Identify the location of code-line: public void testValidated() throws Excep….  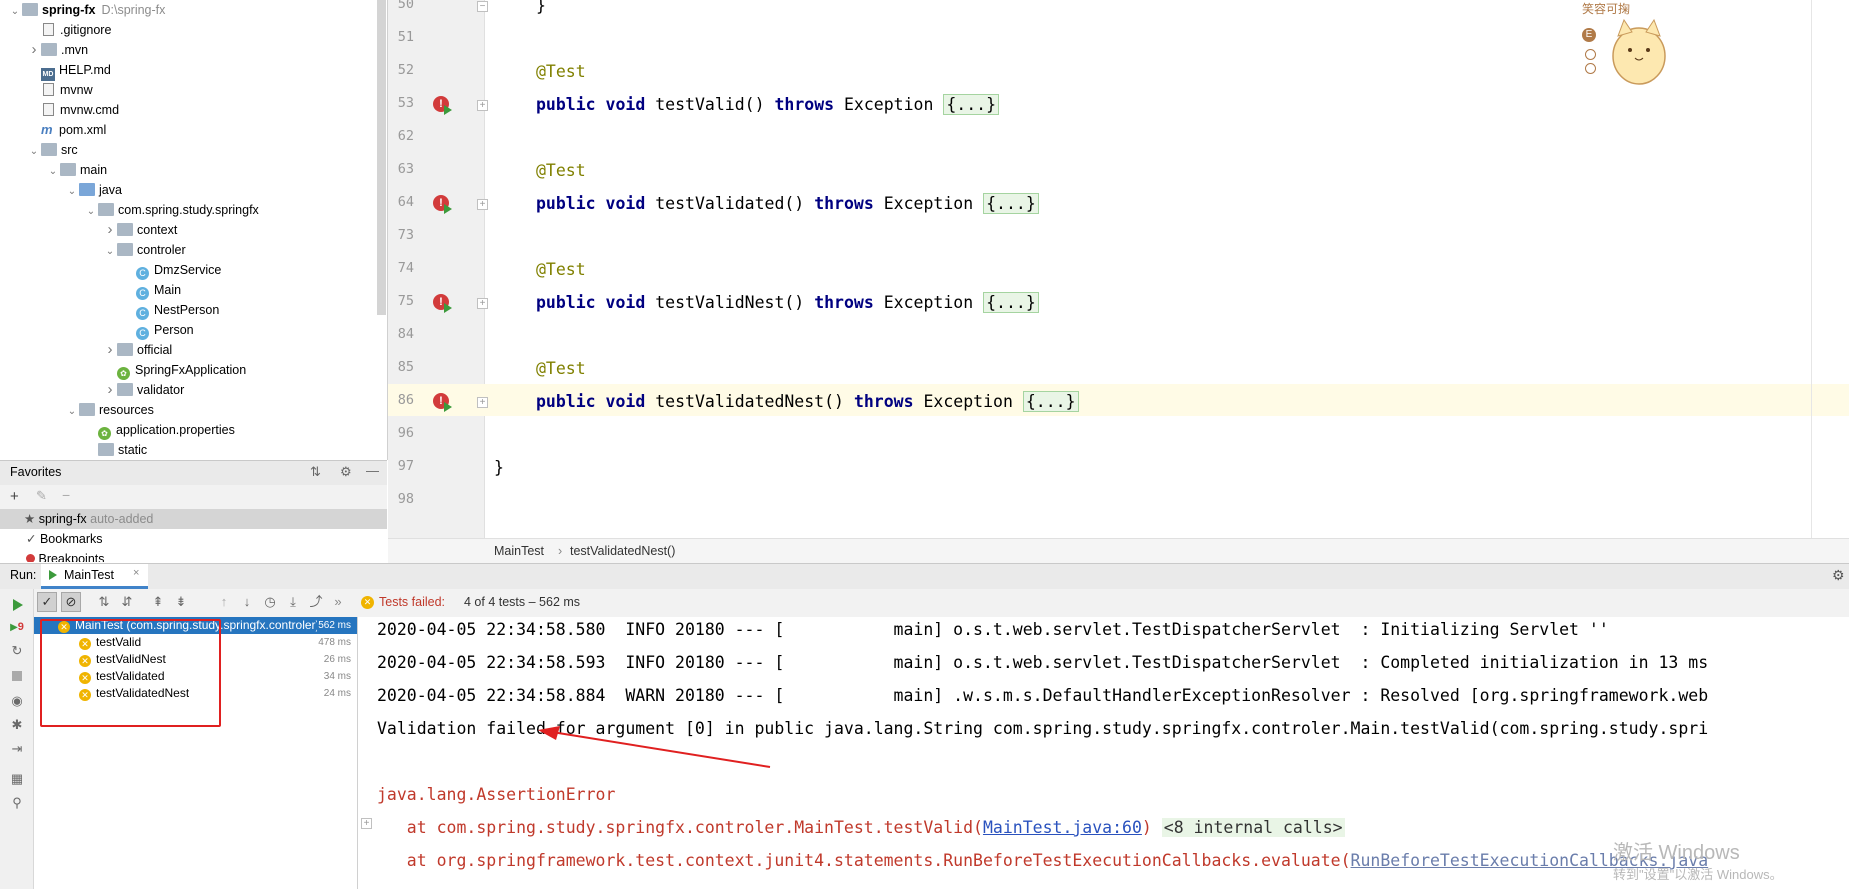
(787, 204).